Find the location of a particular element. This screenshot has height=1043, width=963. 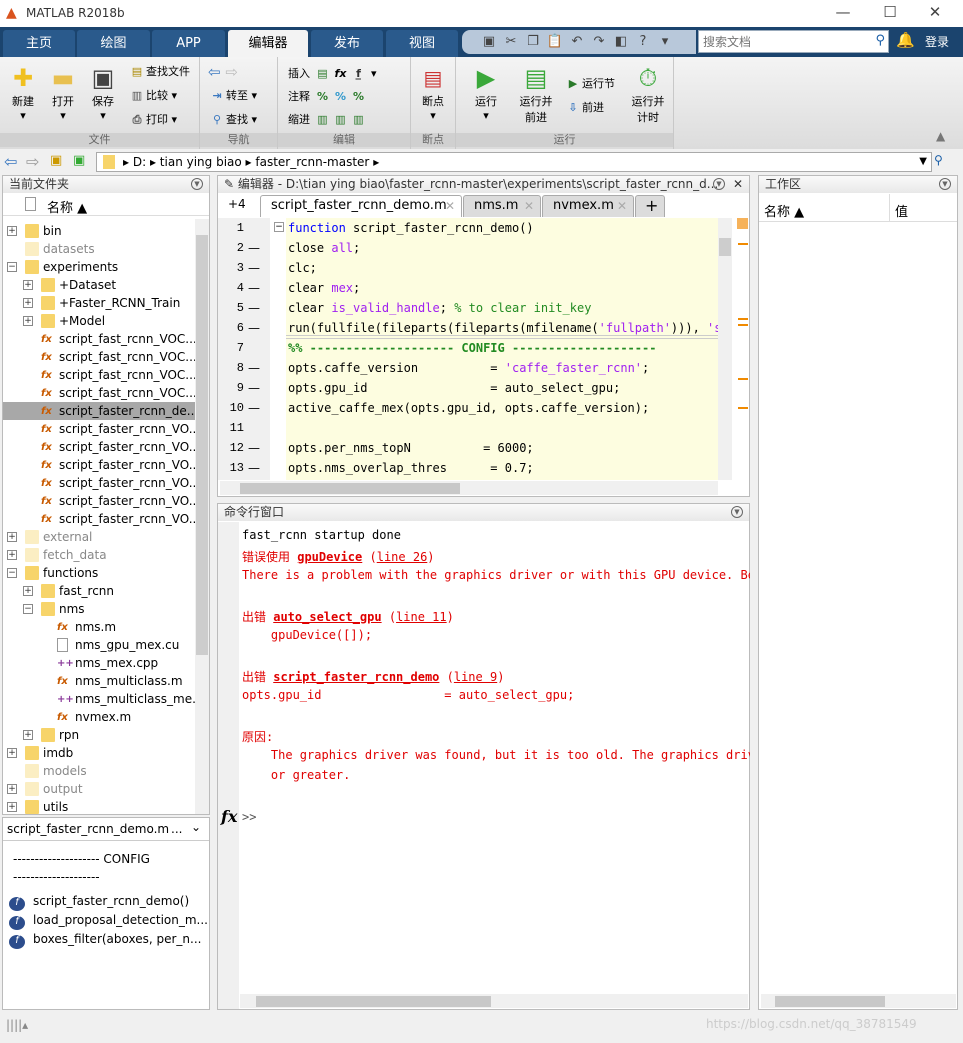

path-dropdown-icon: ▼ is located at coordinates (923, 162).